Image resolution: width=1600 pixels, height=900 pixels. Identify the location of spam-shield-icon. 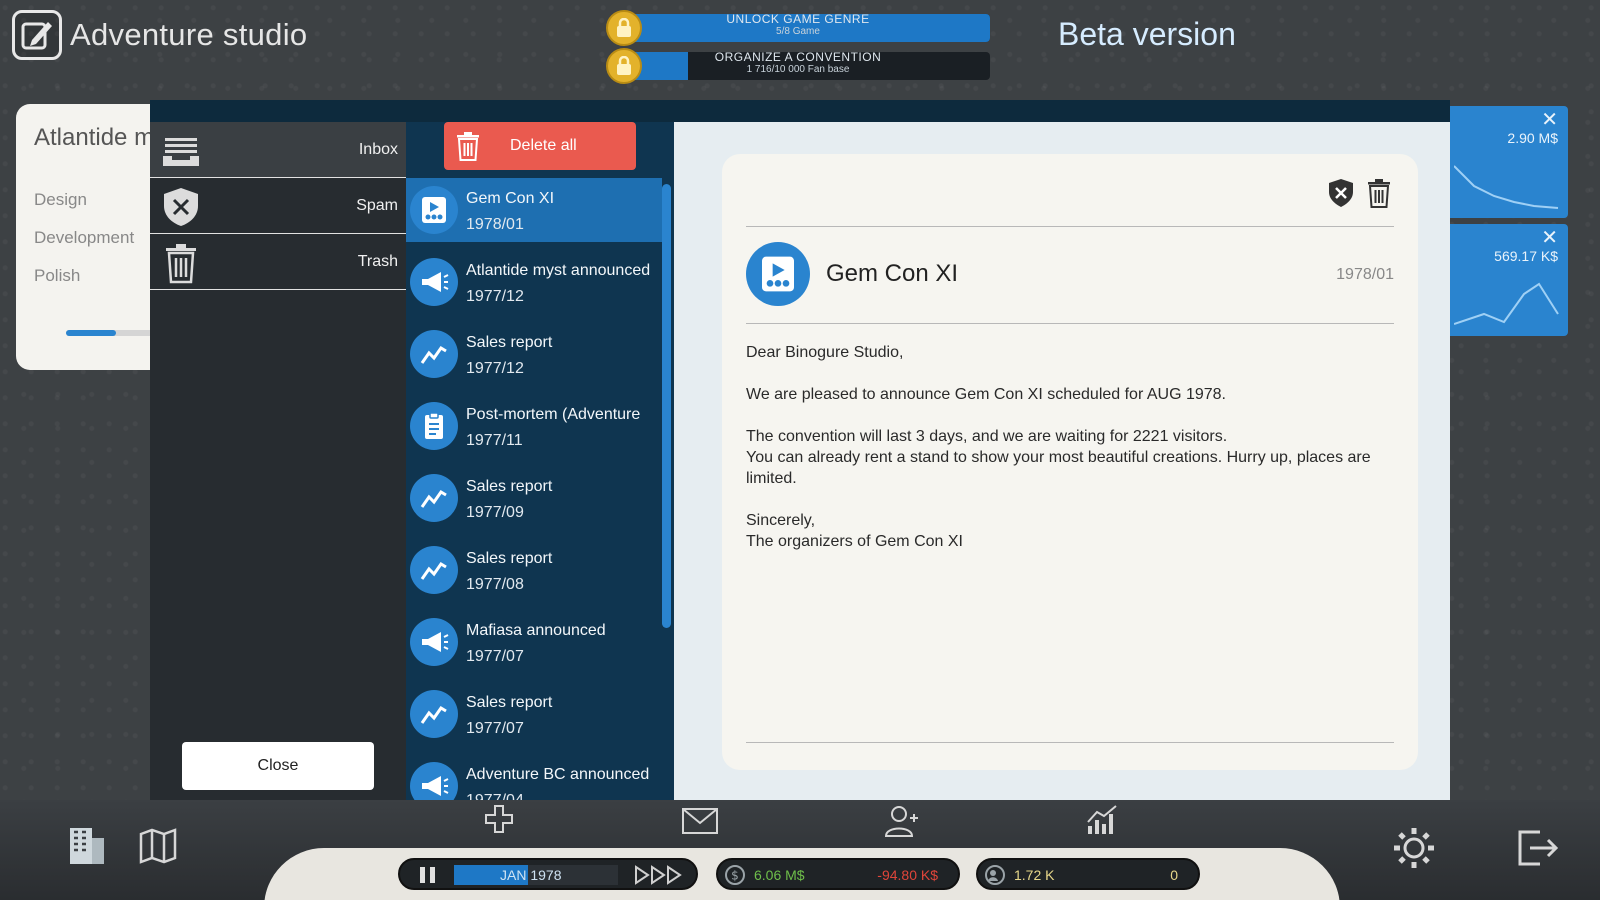
(181, 207).